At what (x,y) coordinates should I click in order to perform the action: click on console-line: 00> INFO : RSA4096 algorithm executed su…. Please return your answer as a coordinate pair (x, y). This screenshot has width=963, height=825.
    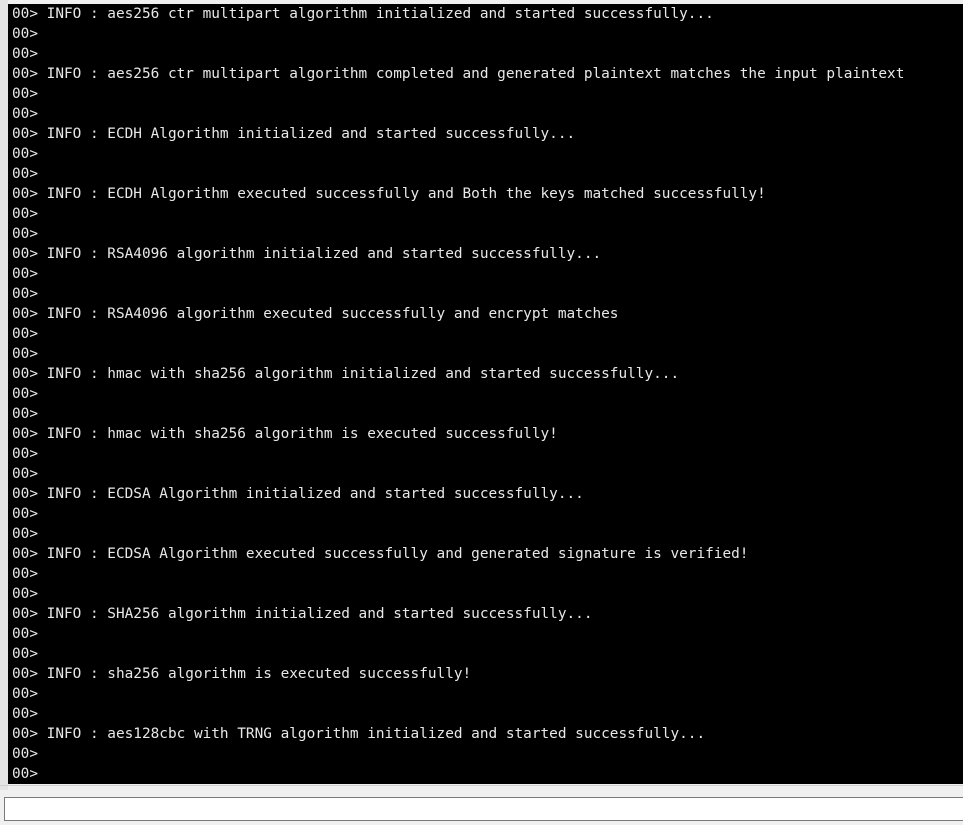
    Looking at the image, I should click on (315, 314).